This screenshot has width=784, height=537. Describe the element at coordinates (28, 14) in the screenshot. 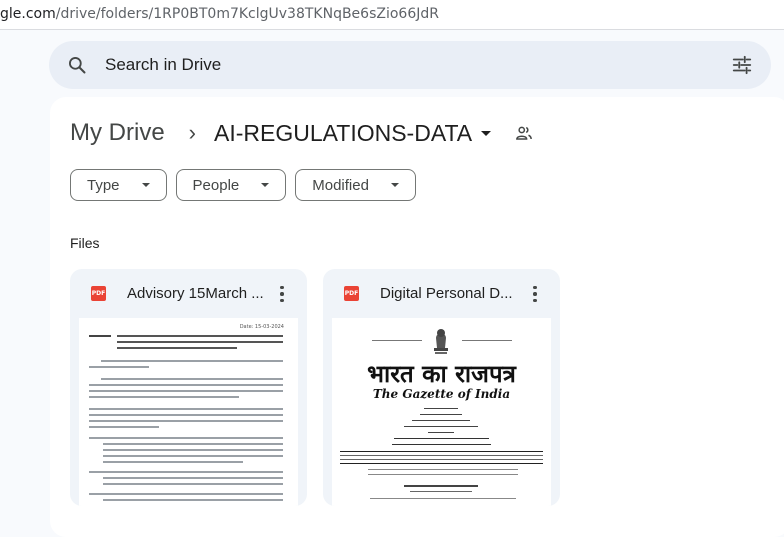

I see `url-host: gle.com` at that location.